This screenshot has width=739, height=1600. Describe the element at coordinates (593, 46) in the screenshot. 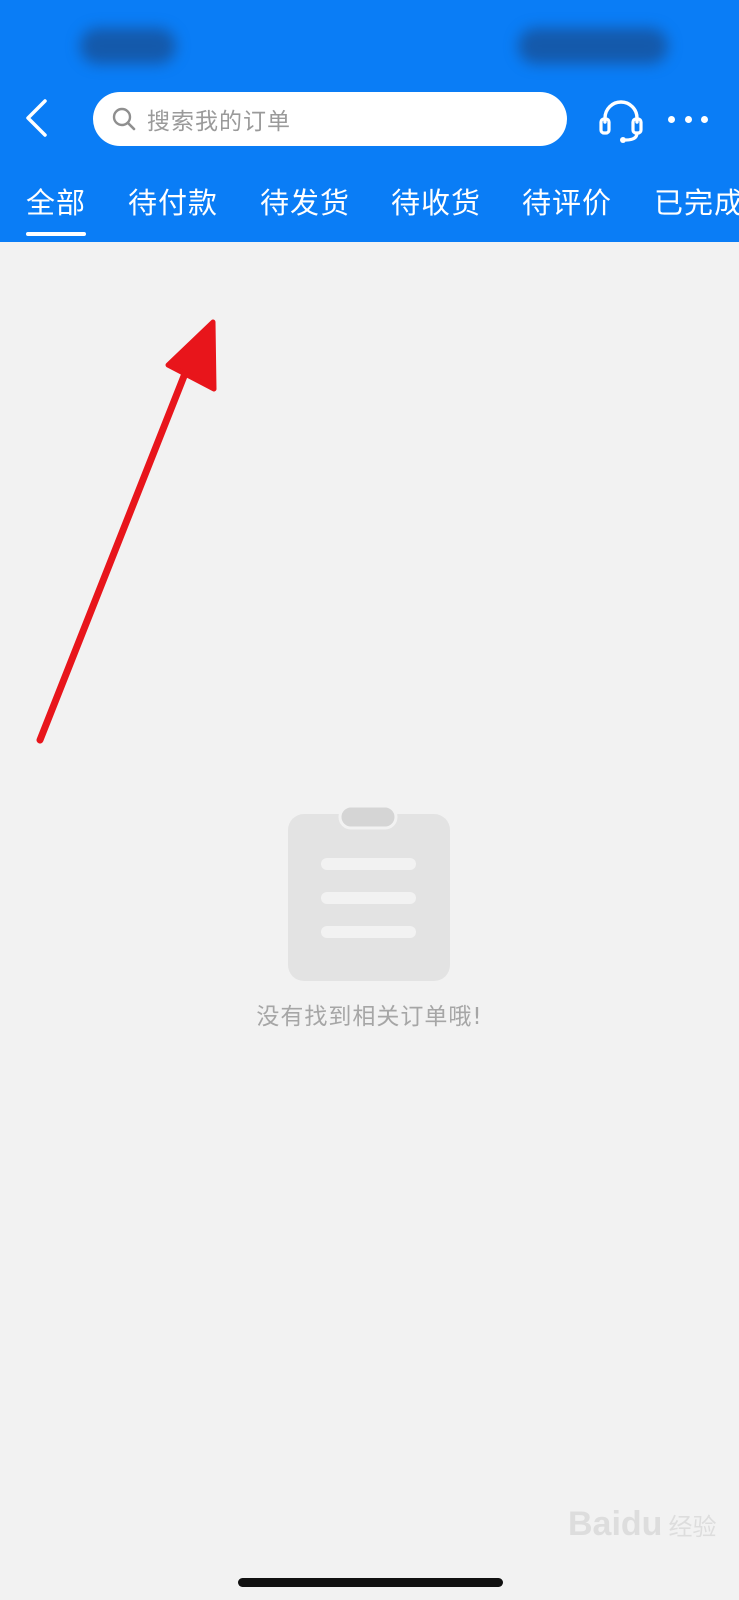

I see `status-bar-right-blurred` at that location.